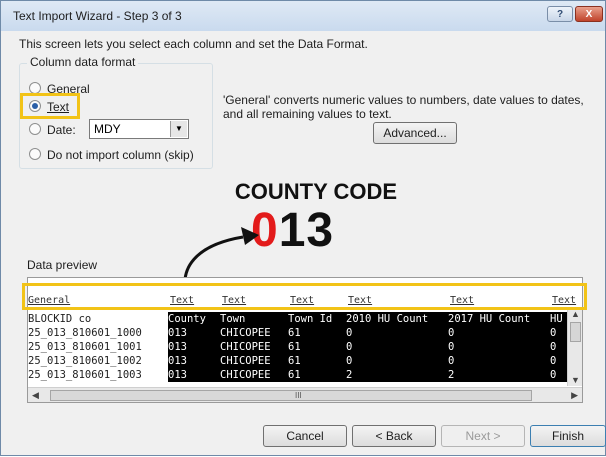  I want to click on table-cell: Town Id, so click(317, 319).